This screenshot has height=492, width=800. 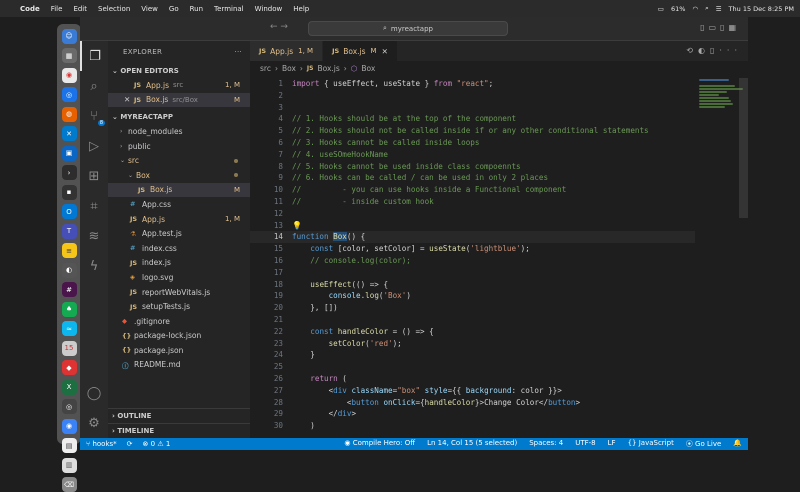 I want to click on language-mode: {} JavaScript, so click(x=651, y=444).